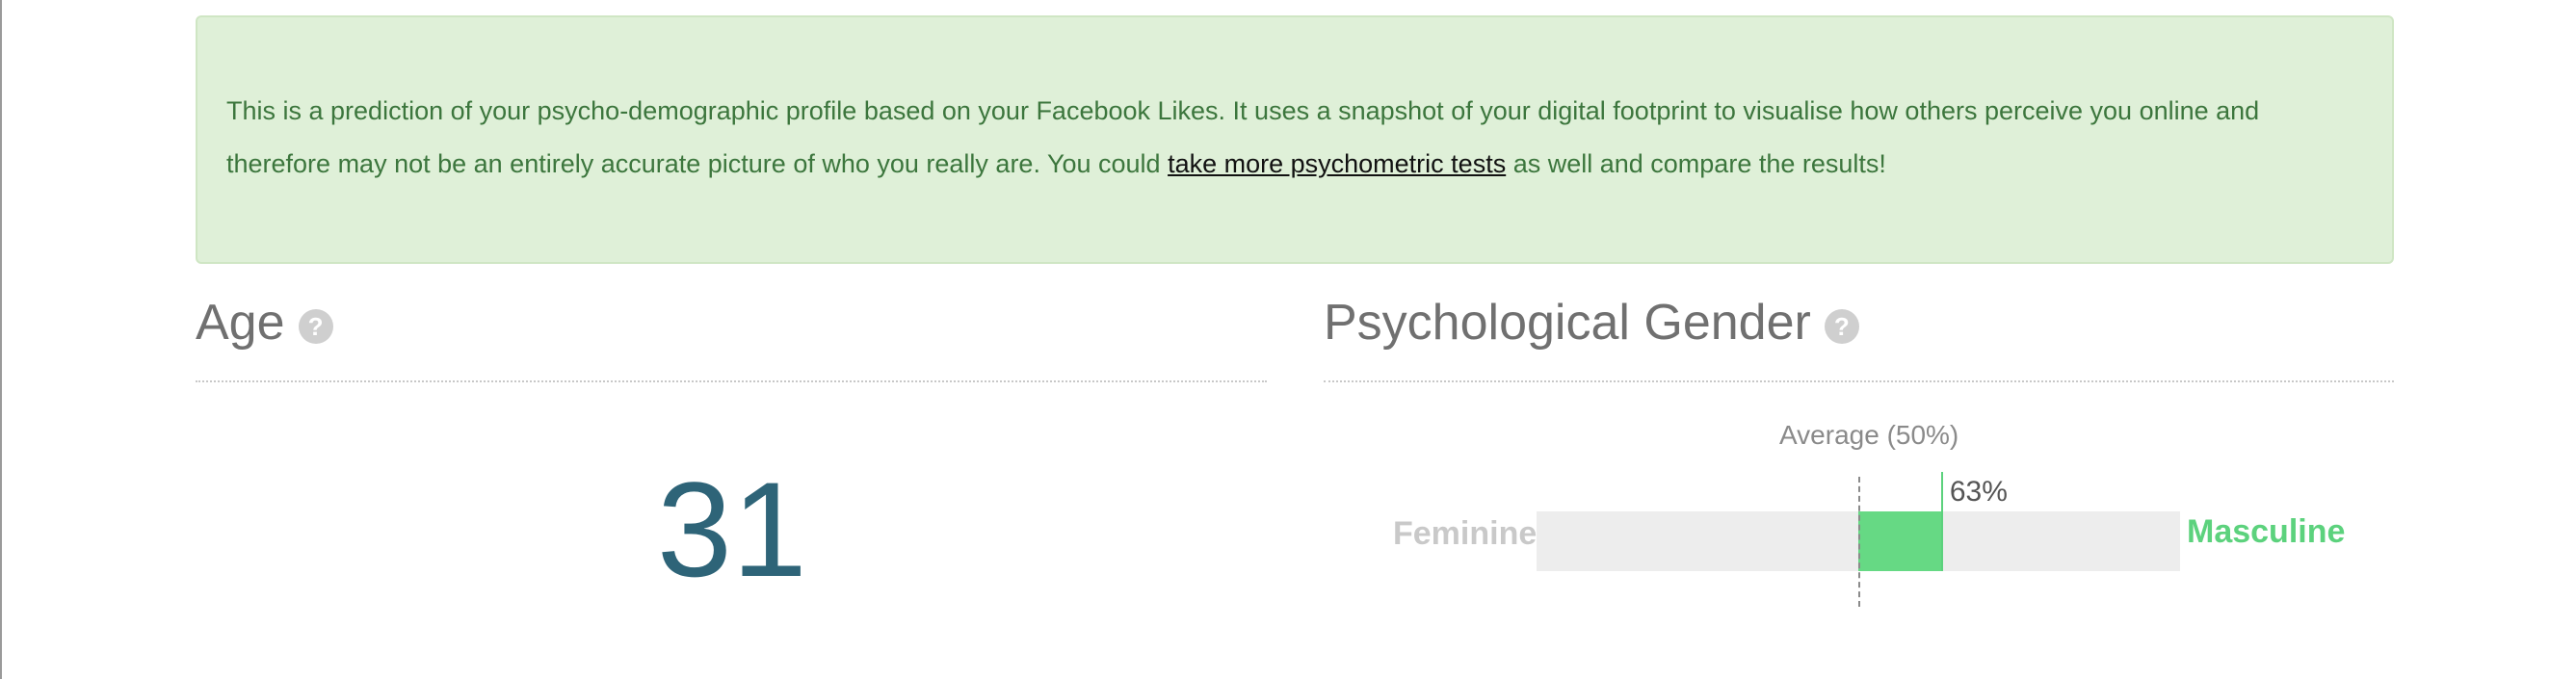  I want to click on age-title: Age ?, so click(264, 323).